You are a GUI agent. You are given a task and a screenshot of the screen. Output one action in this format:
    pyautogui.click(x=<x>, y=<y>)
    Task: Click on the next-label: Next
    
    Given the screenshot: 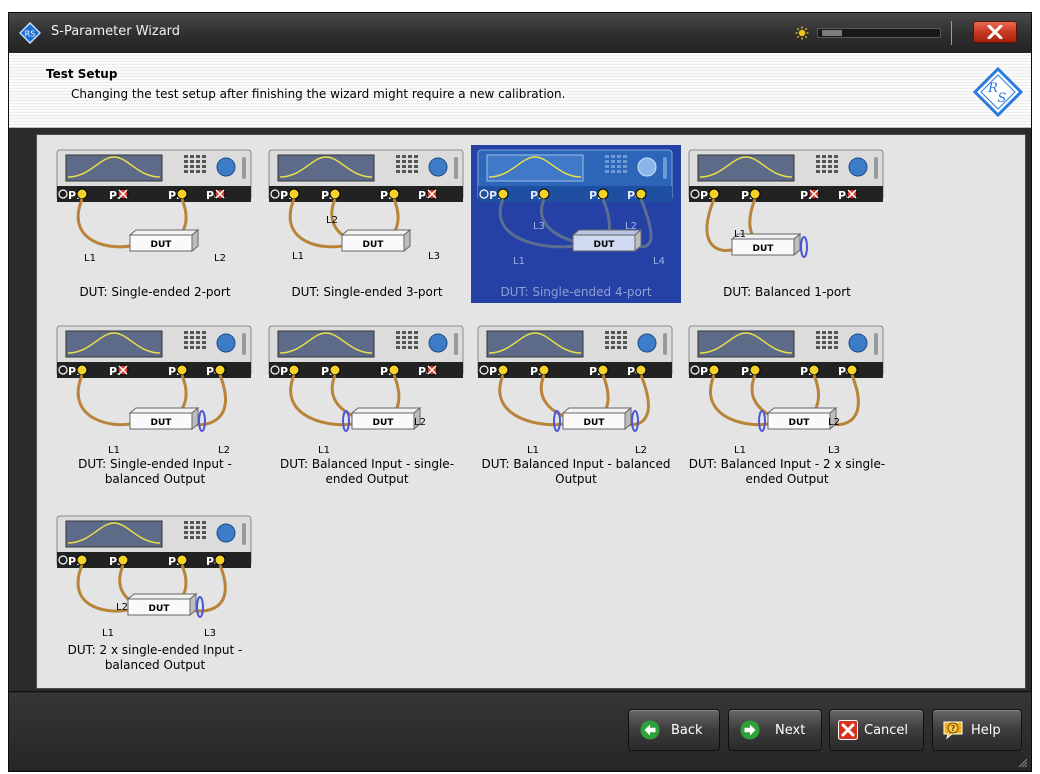 What is the action you would take?
    pyautogui.click(x=790, y=730)
    